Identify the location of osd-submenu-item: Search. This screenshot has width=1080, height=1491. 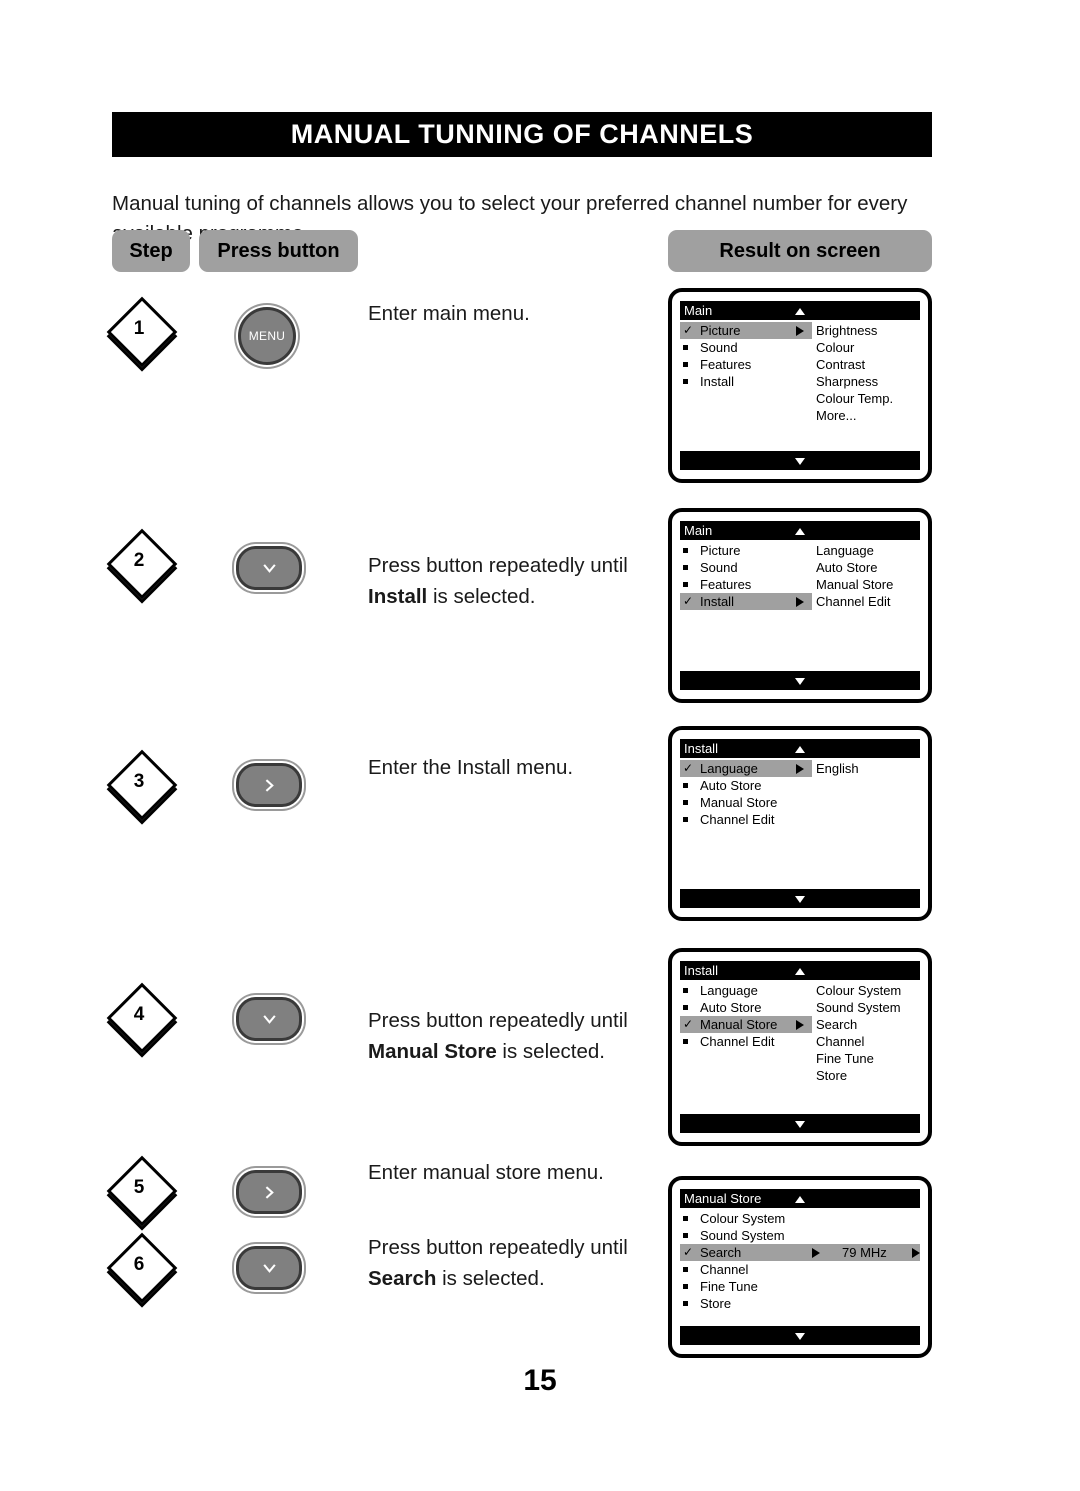
(868, 1024).